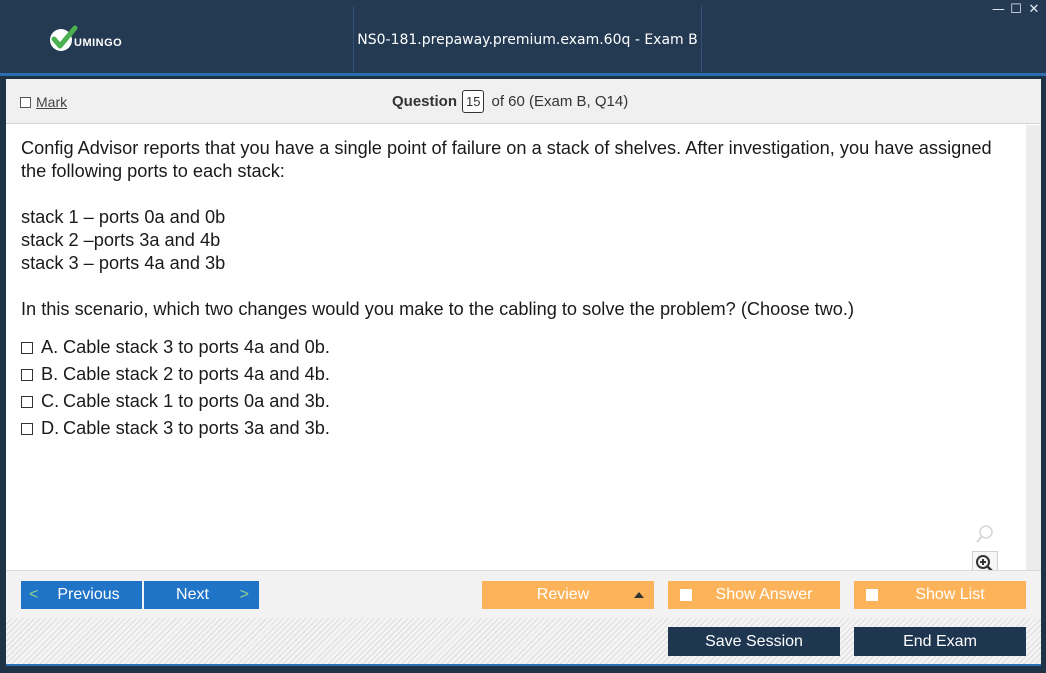  Describe the element at coordinates (523, 665) in the screenshot. I see `bottom-accent-line` at that location.